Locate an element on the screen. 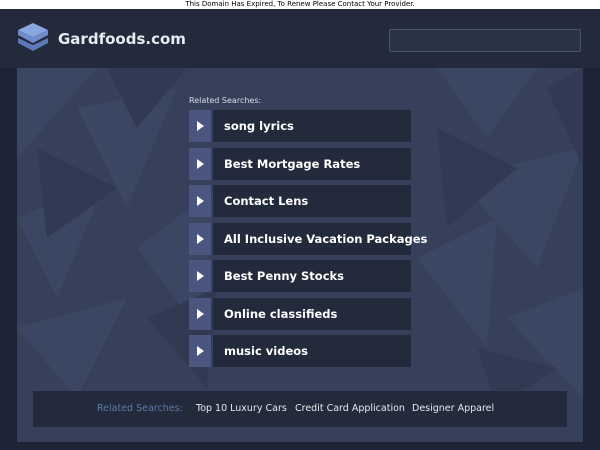  site-name: Gardfoods.com is located at coordinates (122, 39).